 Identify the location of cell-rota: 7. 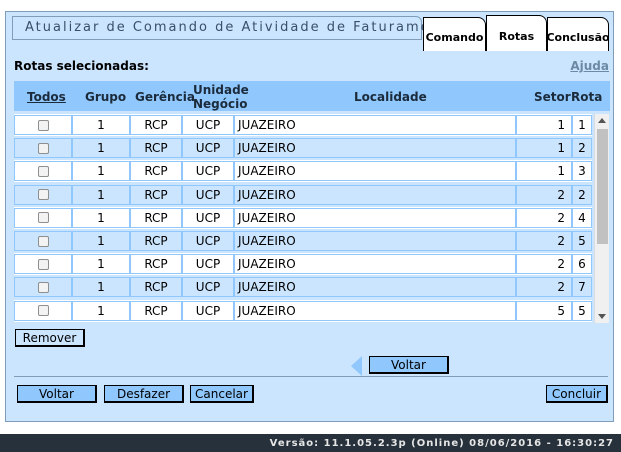
(582, 287).